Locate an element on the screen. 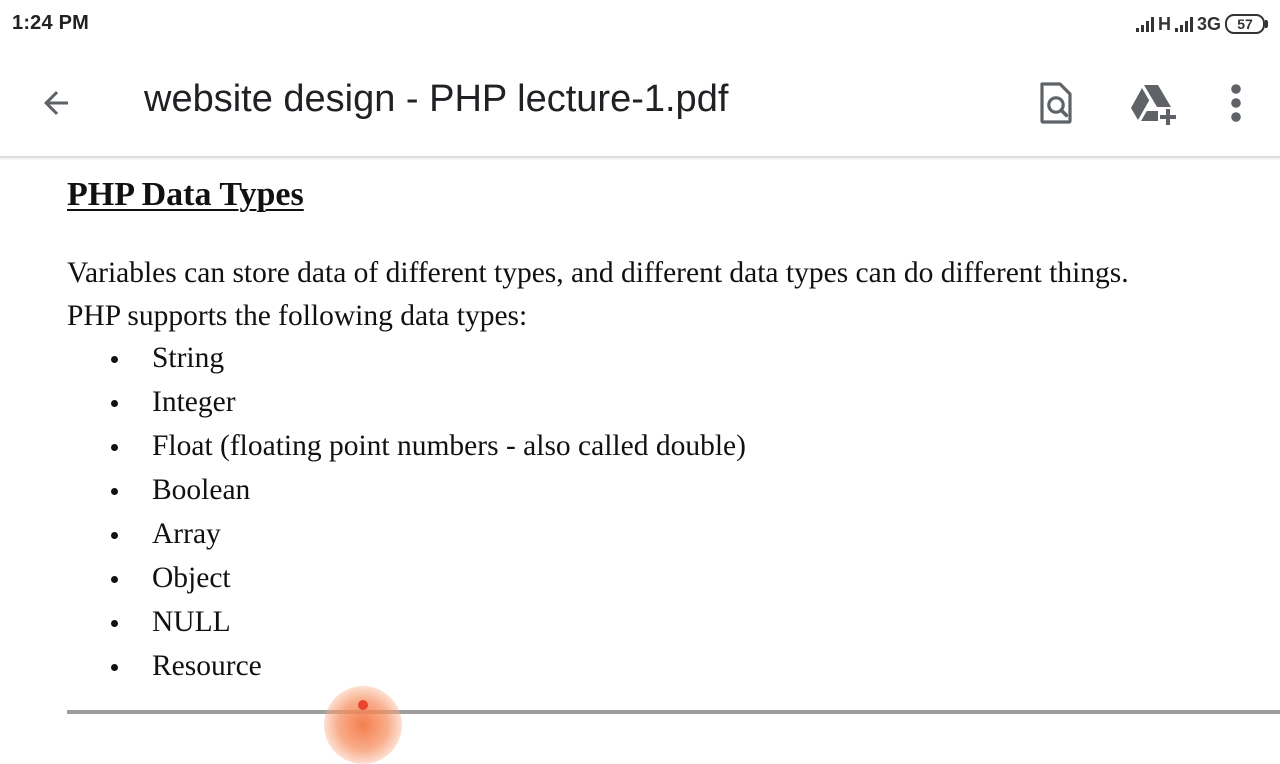  more-vert-icon is located at coordinates (1236, 103).